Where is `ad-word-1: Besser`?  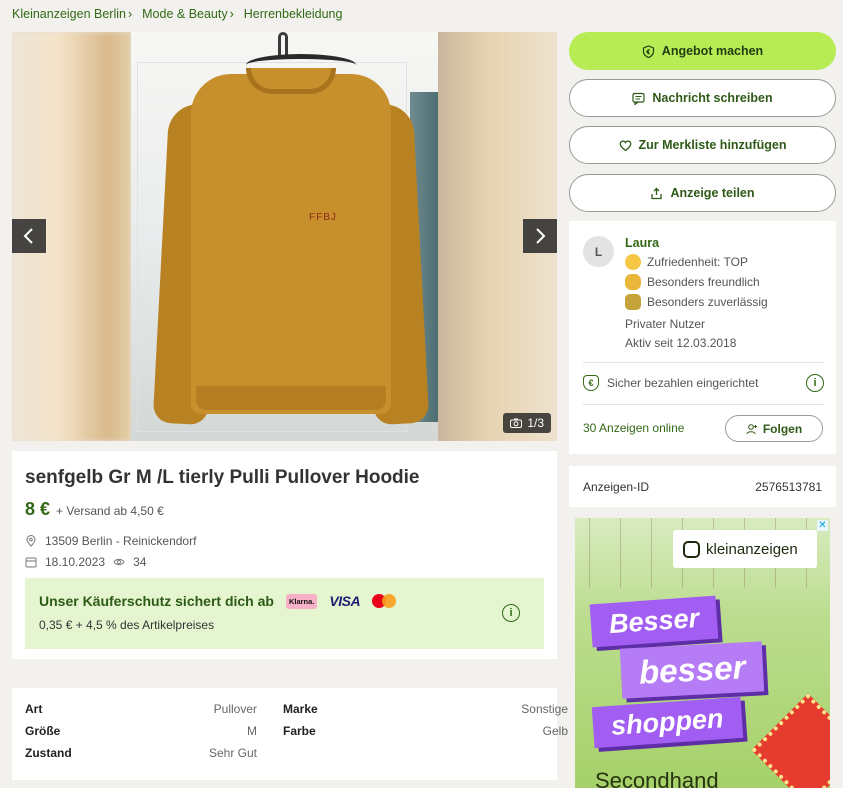
ad-word-1: Besser is located at coordinates (654, 621).